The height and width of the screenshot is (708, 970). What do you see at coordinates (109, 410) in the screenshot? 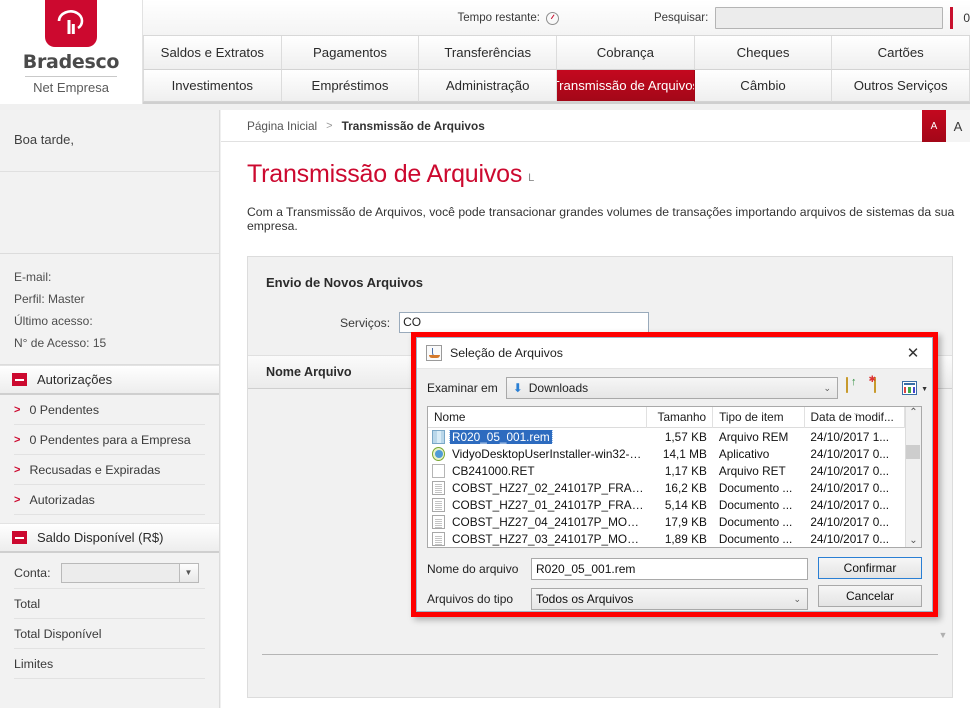
I see `sidebar-item-pendentes: > 0 Pendentes` at bounding box center [109, 410].